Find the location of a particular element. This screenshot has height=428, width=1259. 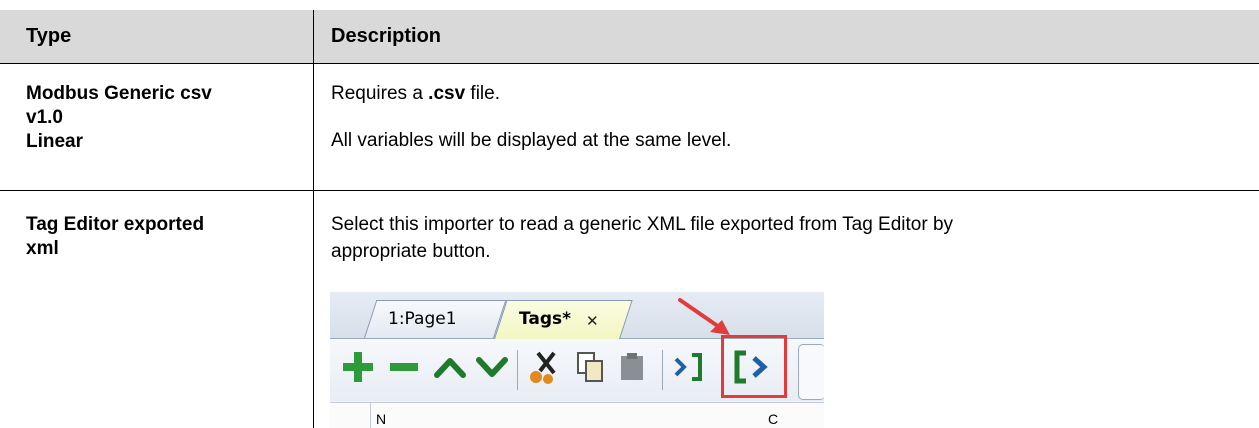

add-icon is located at coordinates (358, 367).